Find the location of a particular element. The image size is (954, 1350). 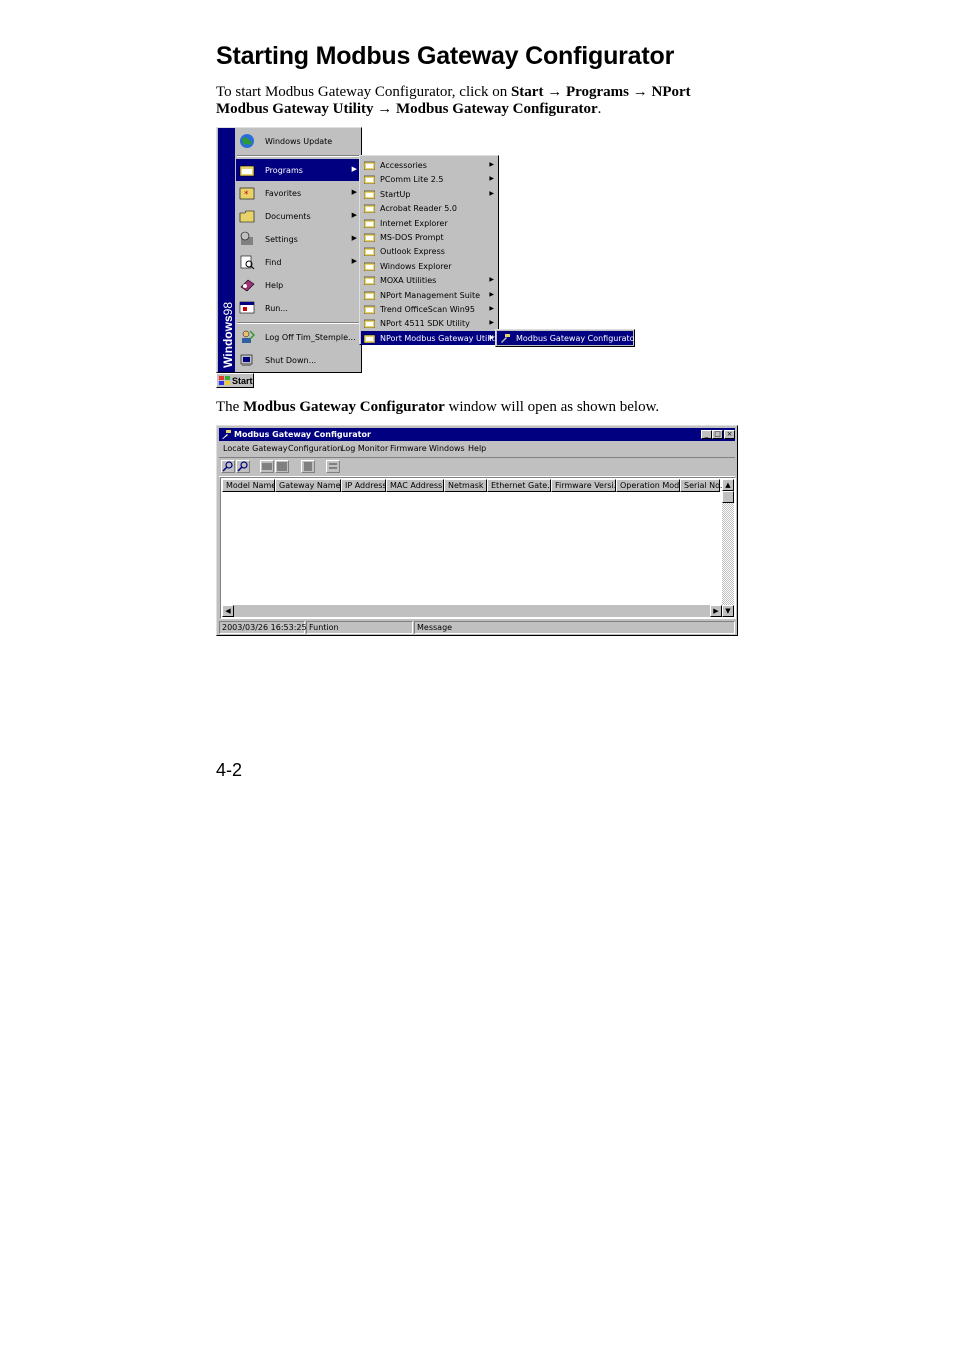

column-header: IP Address is located at coordinates (364, 485).